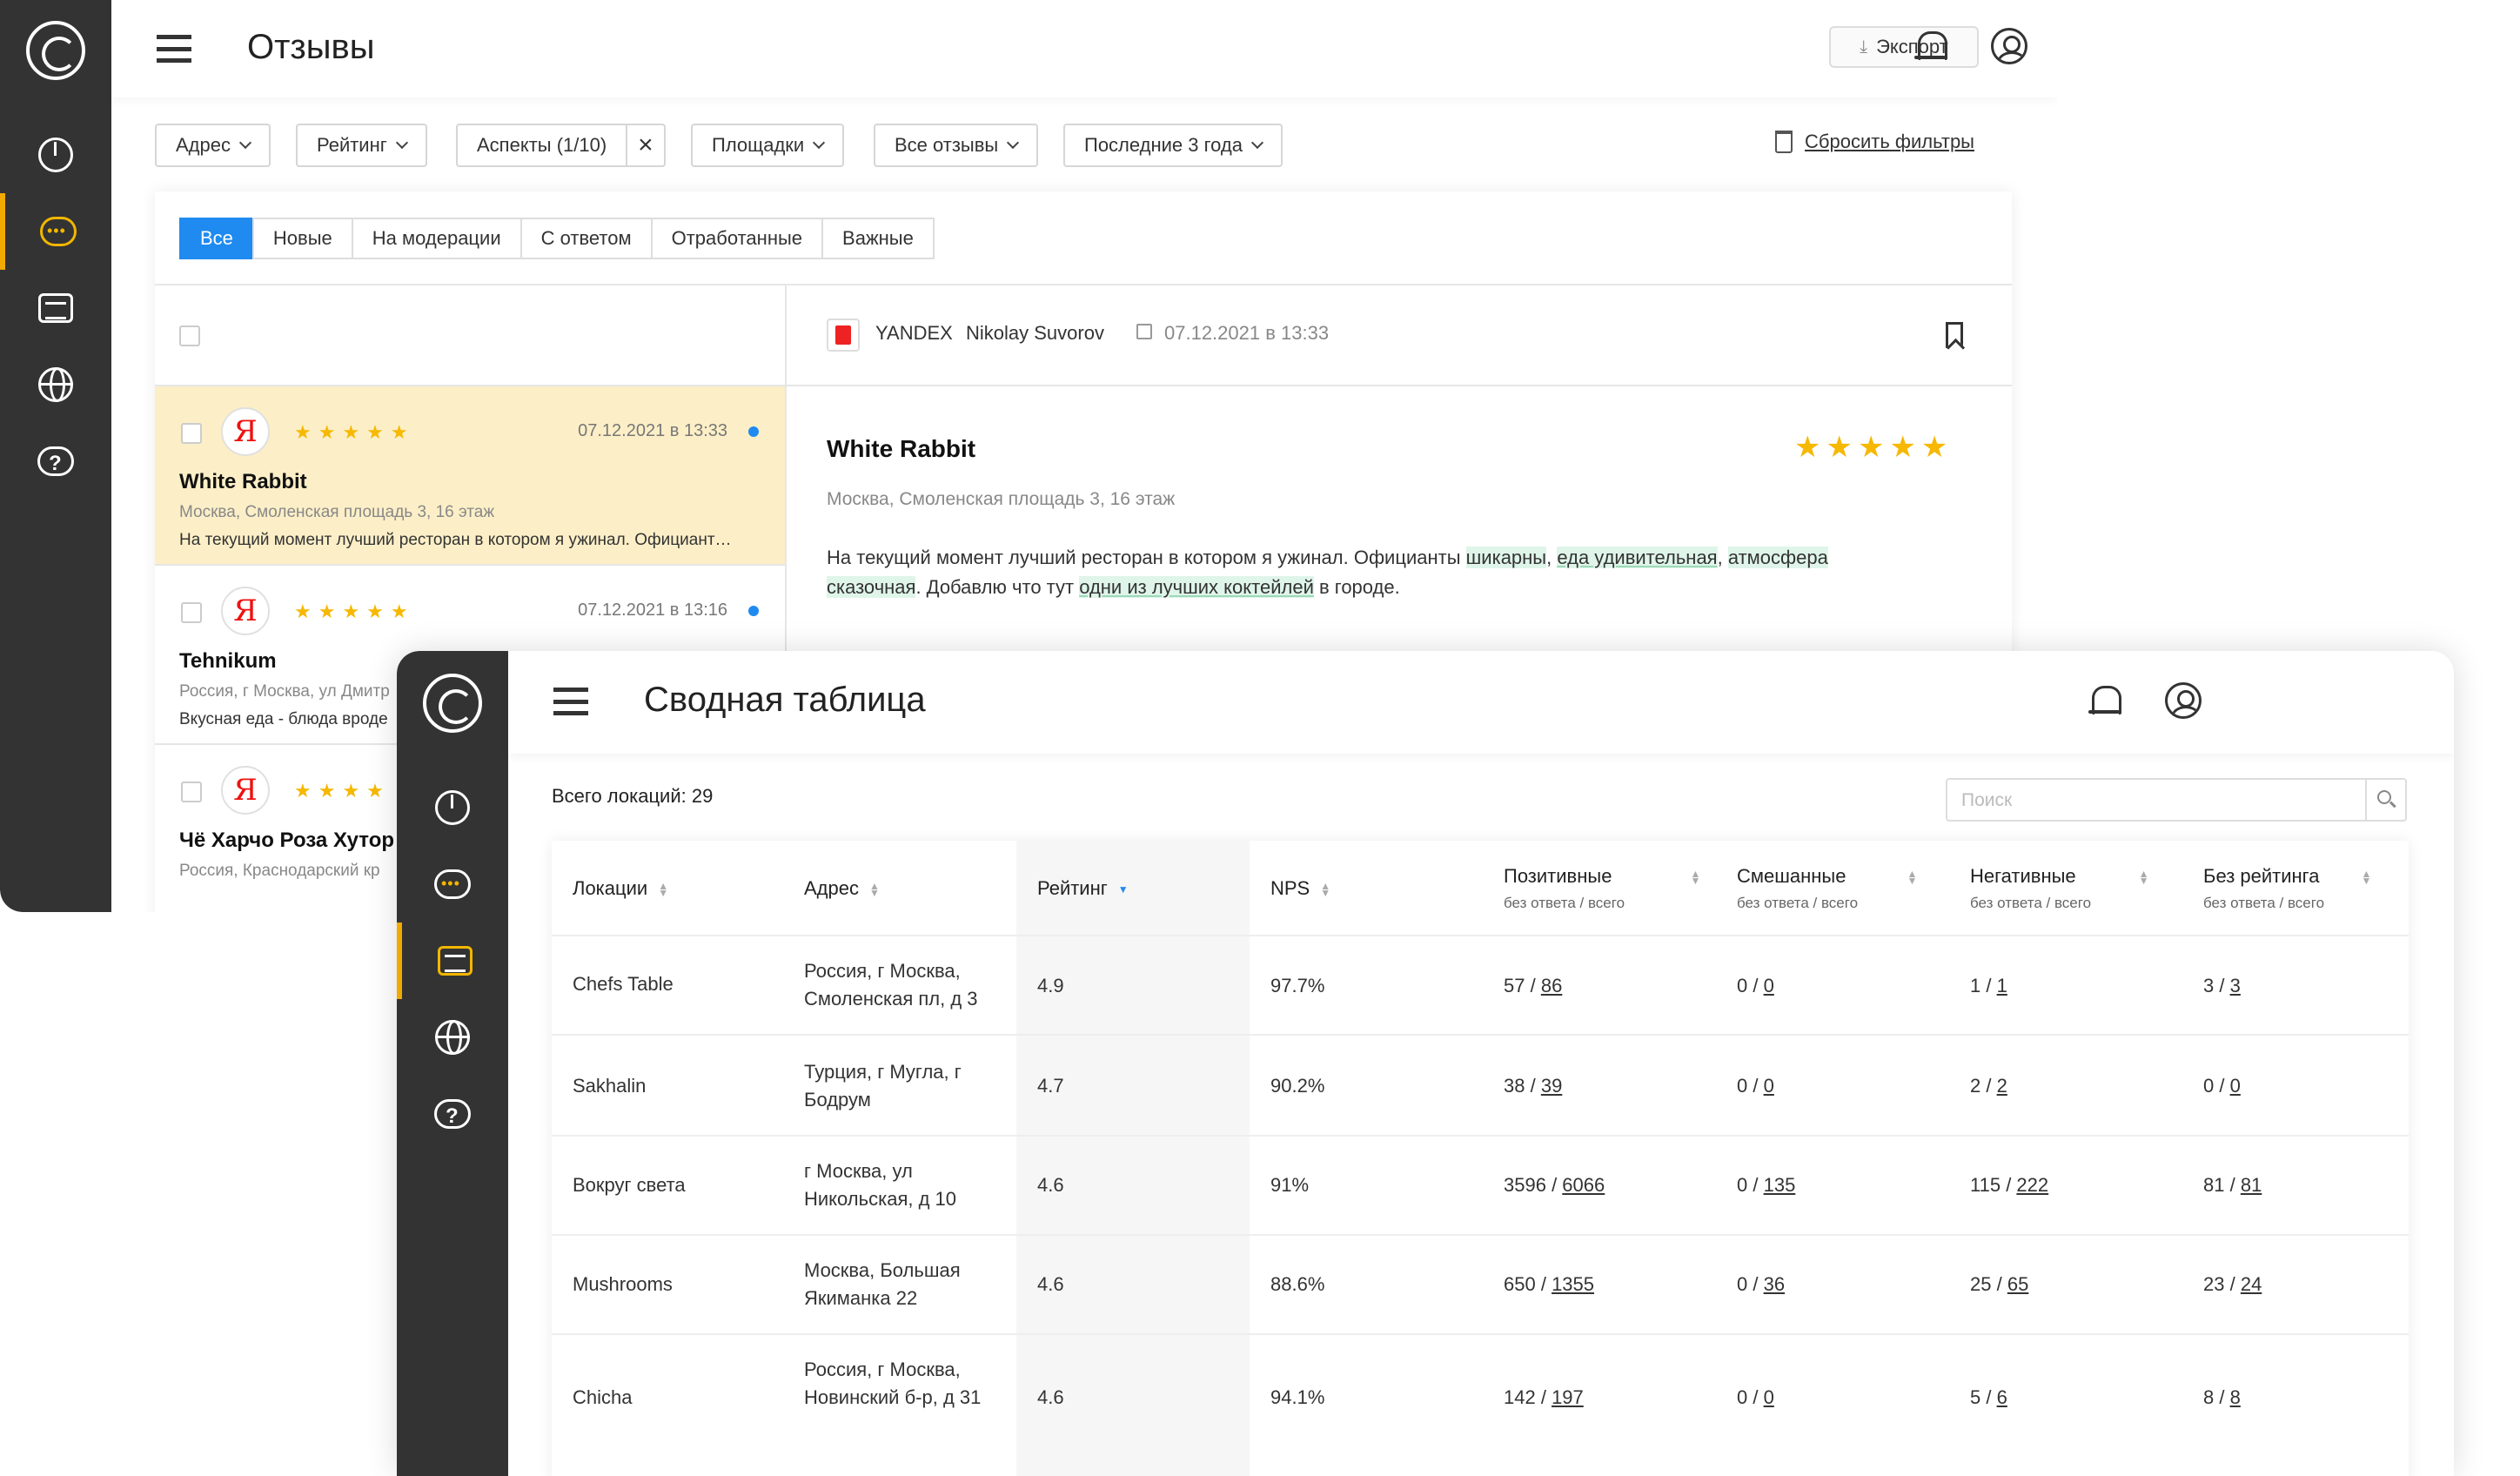  Describe the element at coordinates (216, 238) in the screenshot. I see `tab-all: Все` at that location.